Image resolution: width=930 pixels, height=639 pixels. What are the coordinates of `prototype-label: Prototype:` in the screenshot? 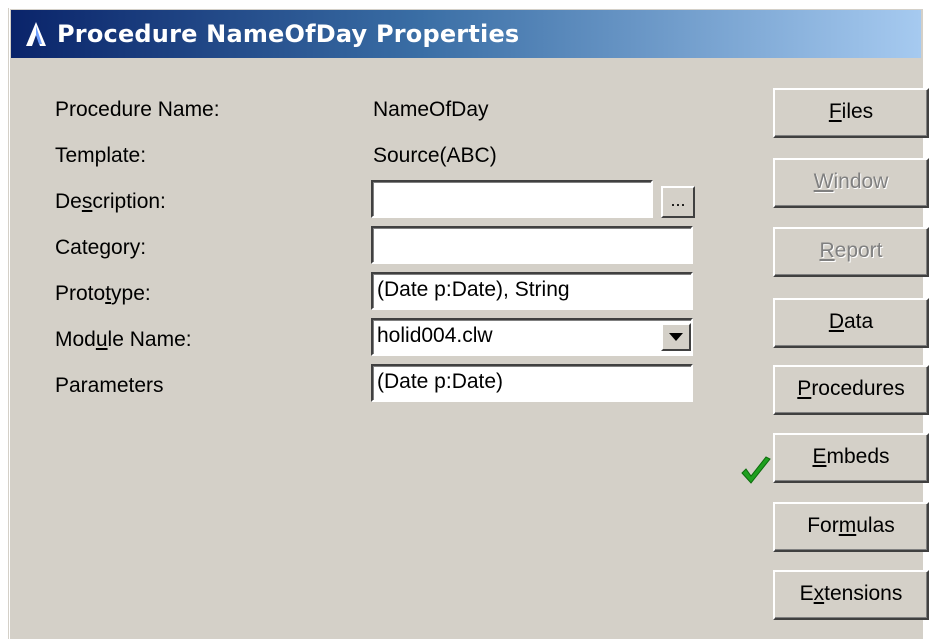 It's located at (103, 293).